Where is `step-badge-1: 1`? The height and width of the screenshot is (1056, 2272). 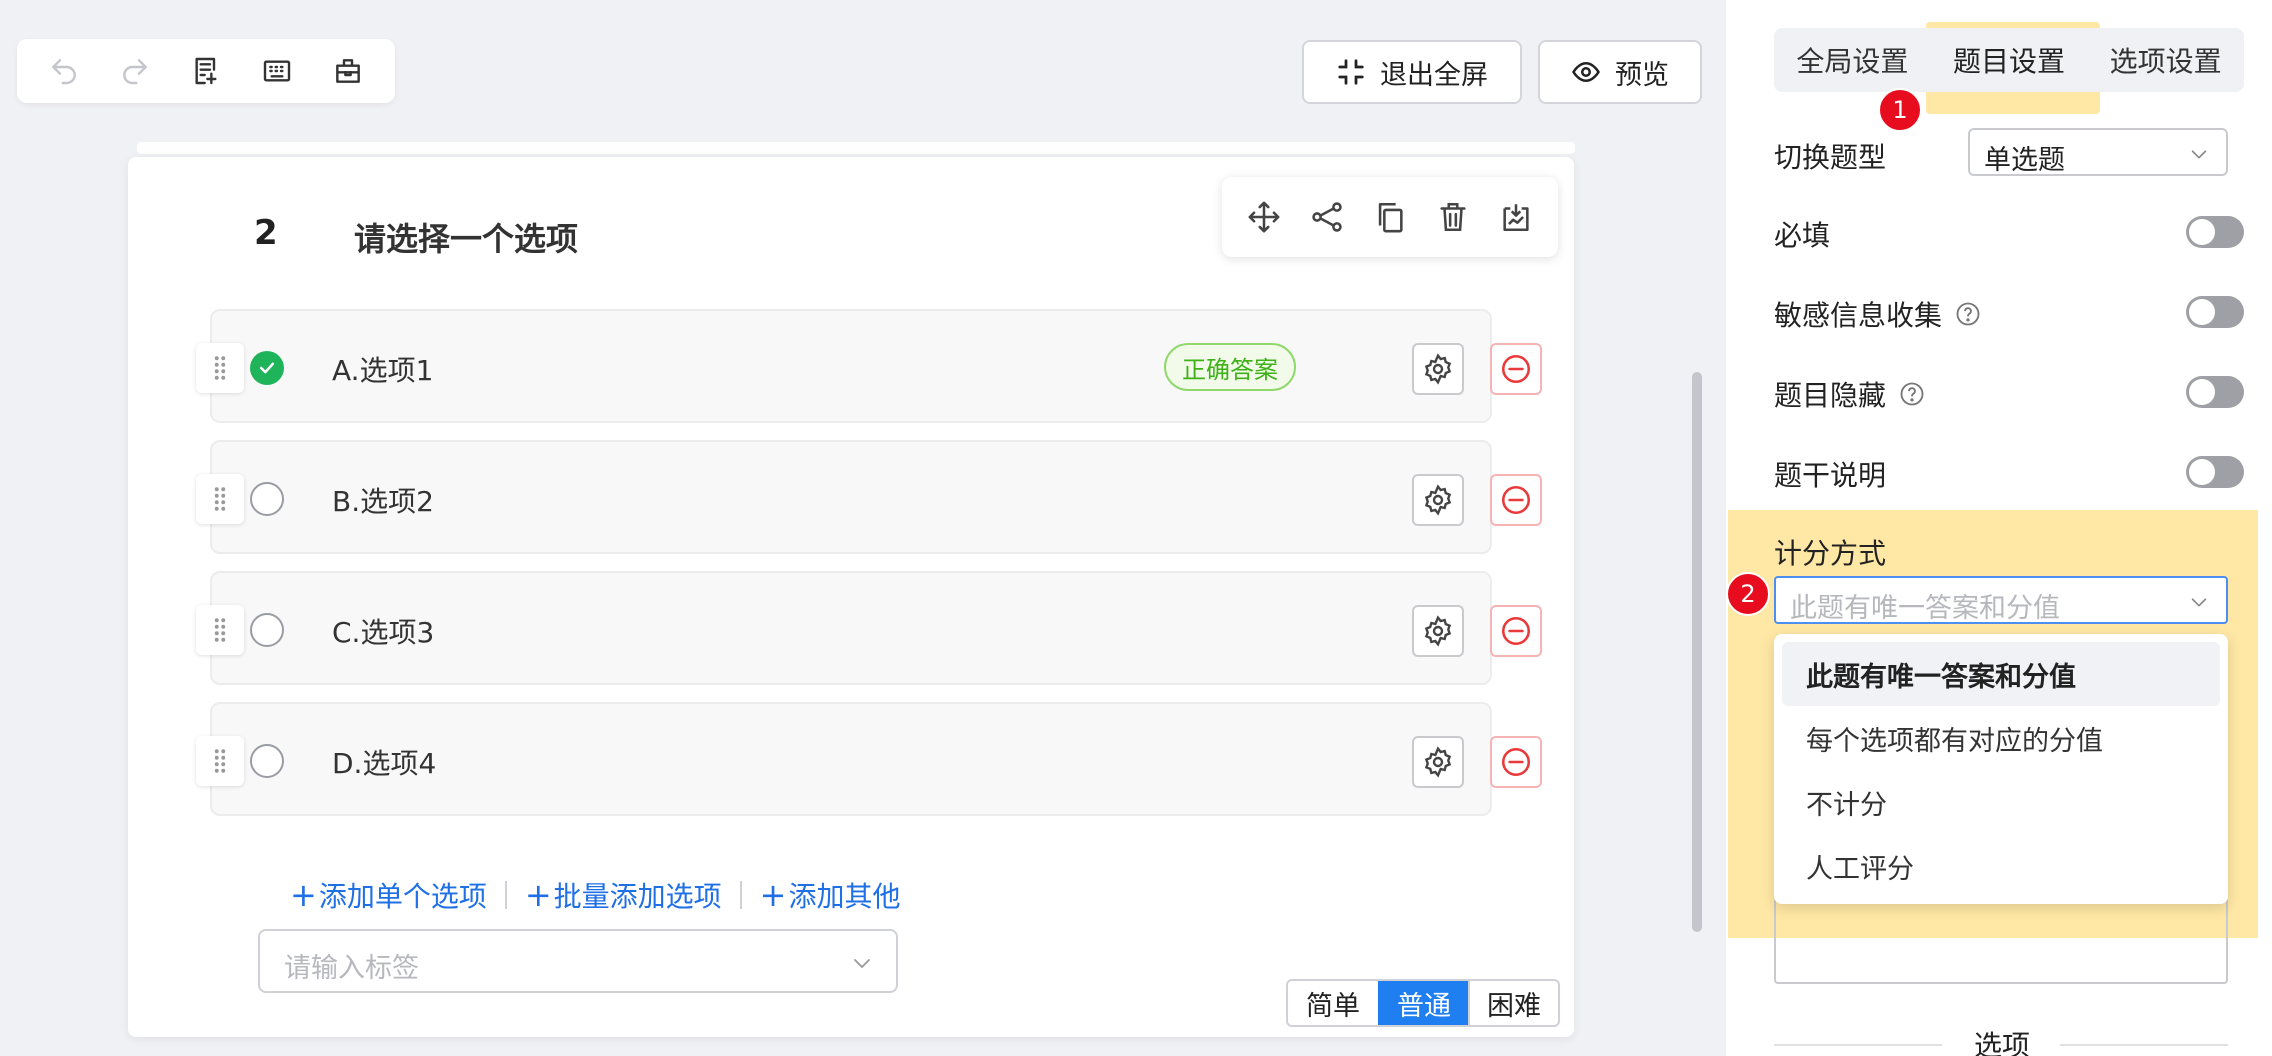 step-badge-1: 1 is located at coordinates (1900, 110).